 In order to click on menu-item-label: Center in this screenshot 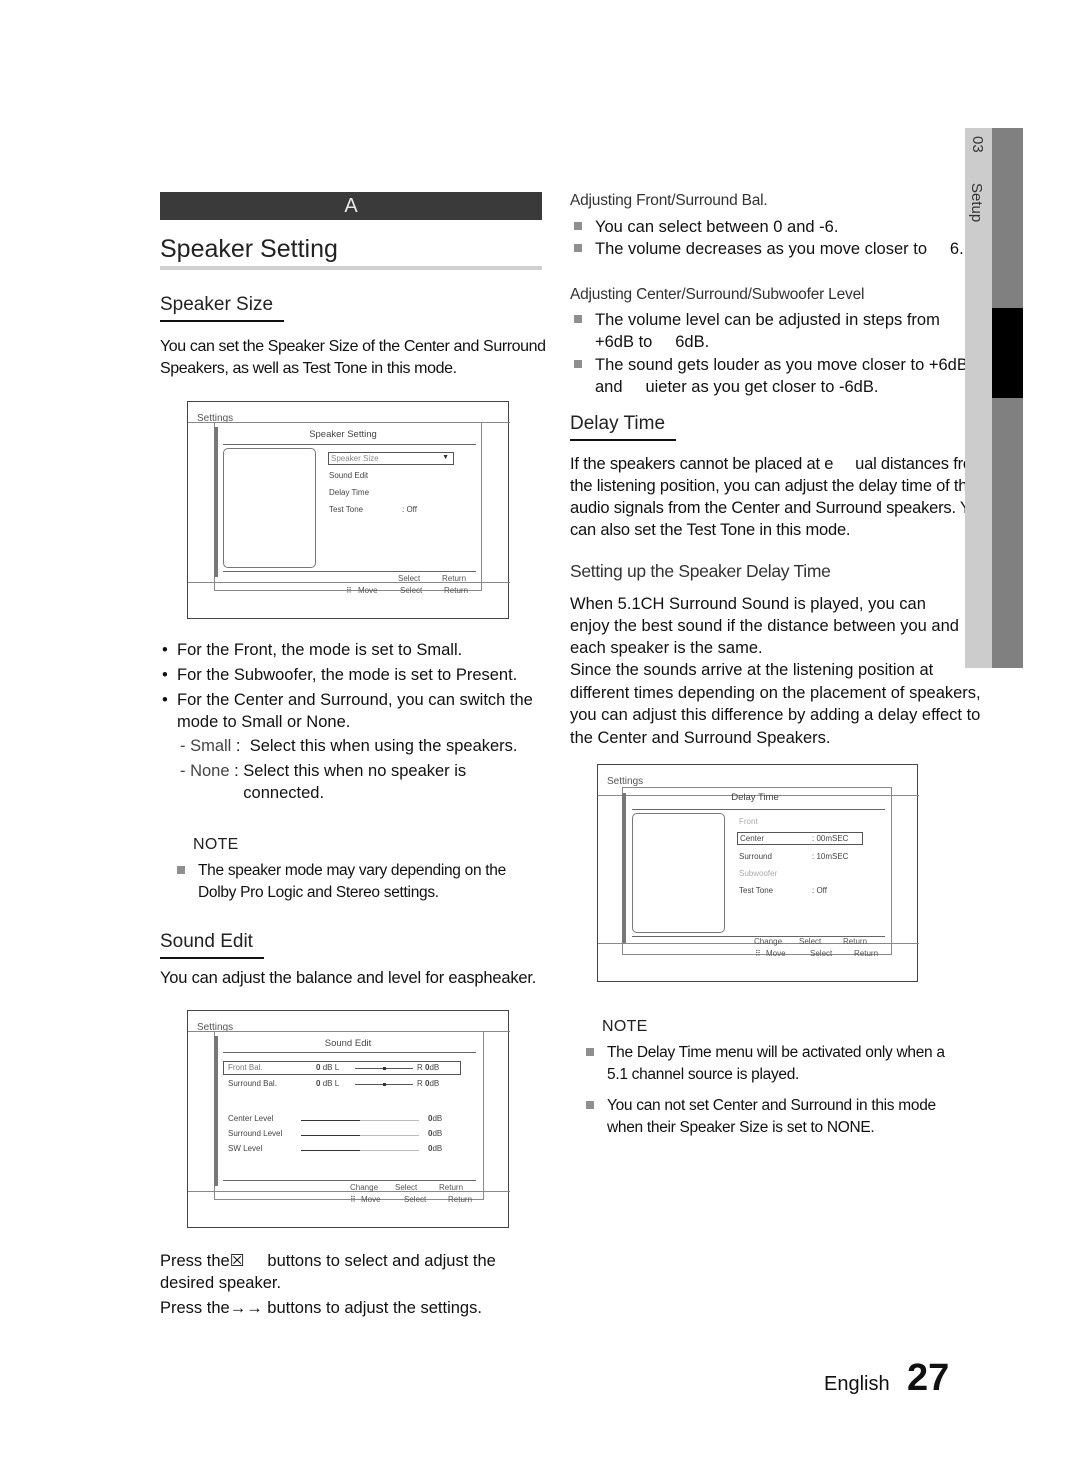, I will do `click(752, 838)`.